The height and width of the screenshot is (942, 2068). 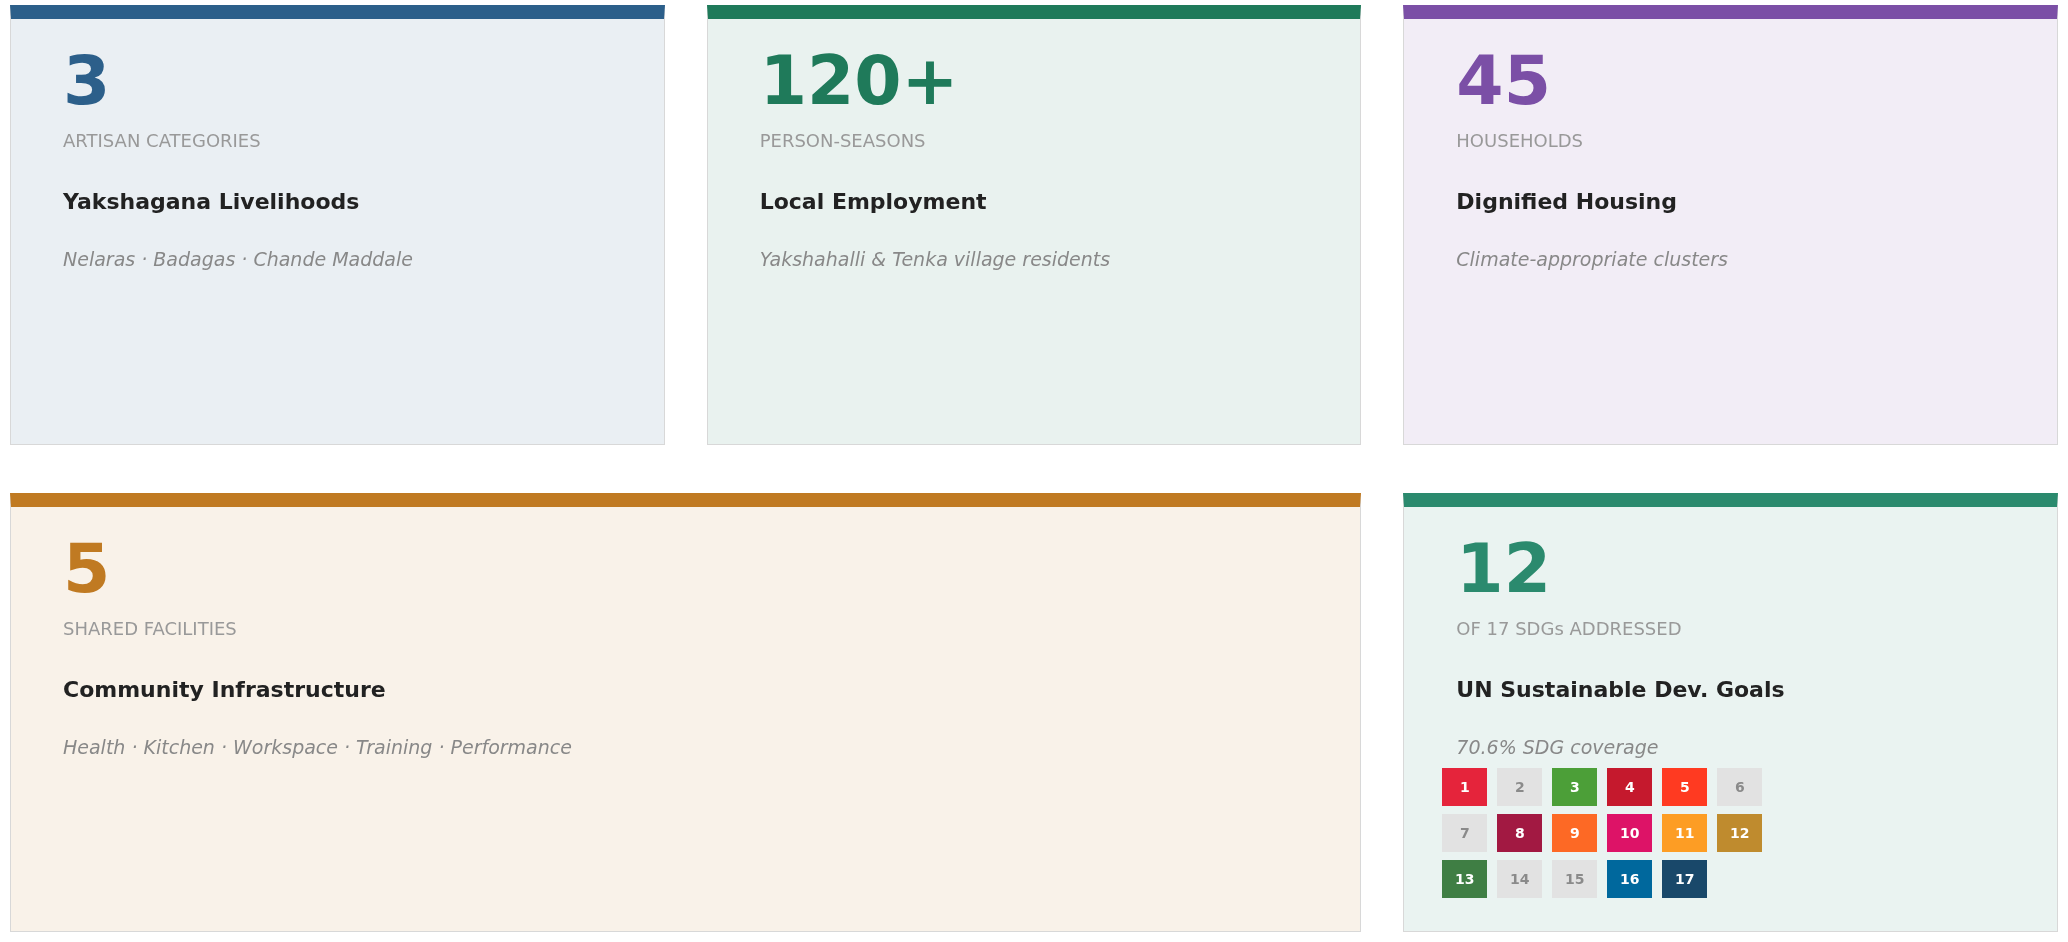 I want to click on card-detail: Nelaras · Badagas · Chande Maddale, so click(x=238, y=259).